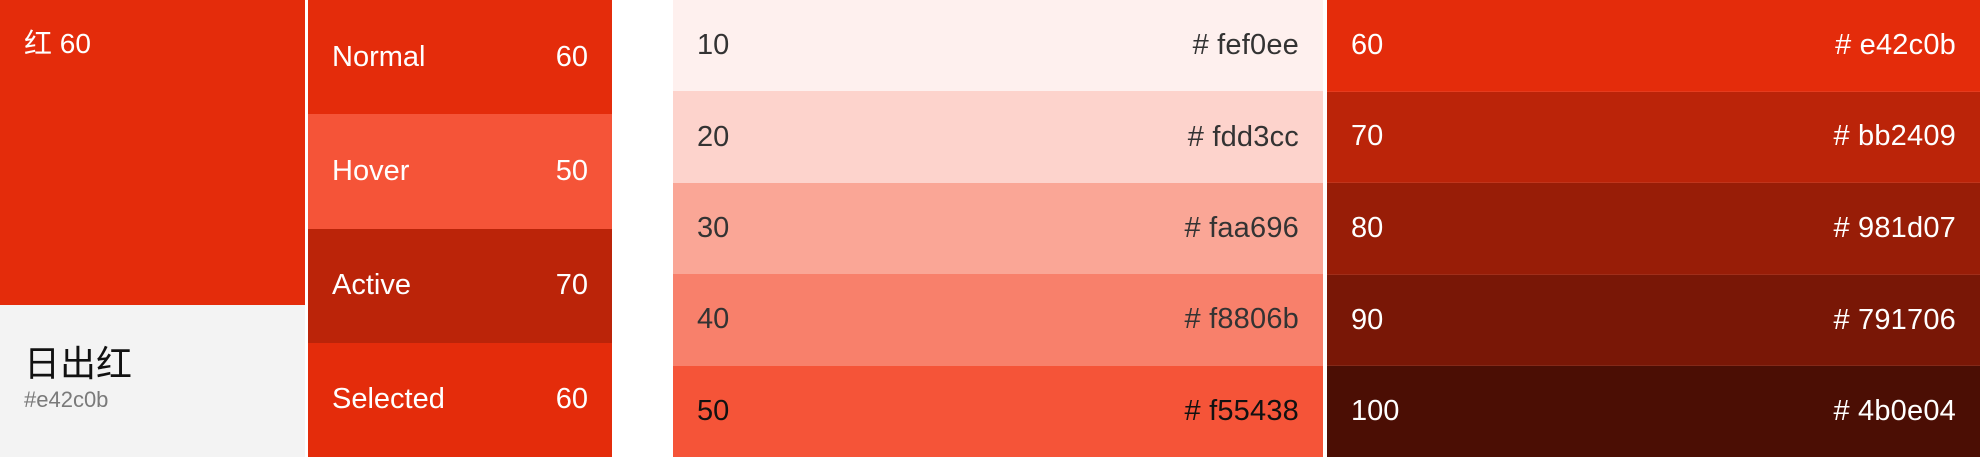 The image size is (1980, 457). I want to click on scale-hex: # 4b0e04, so click(1894, 411).